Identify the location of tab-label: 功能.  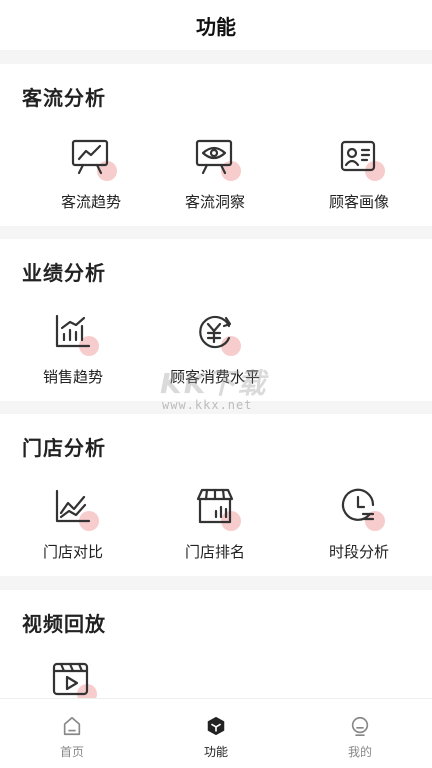
(215, 752).